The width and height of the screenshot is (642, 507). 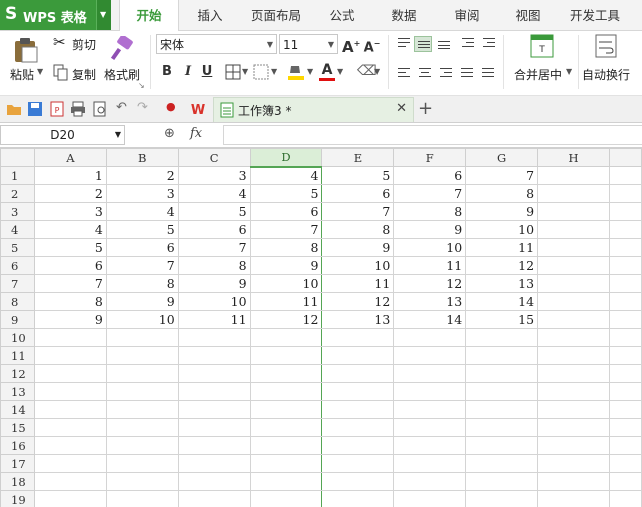 What do you see at coordinates (26, 50) in the screenshot?
I see `paste-icon` at bounding box center [26, 50].